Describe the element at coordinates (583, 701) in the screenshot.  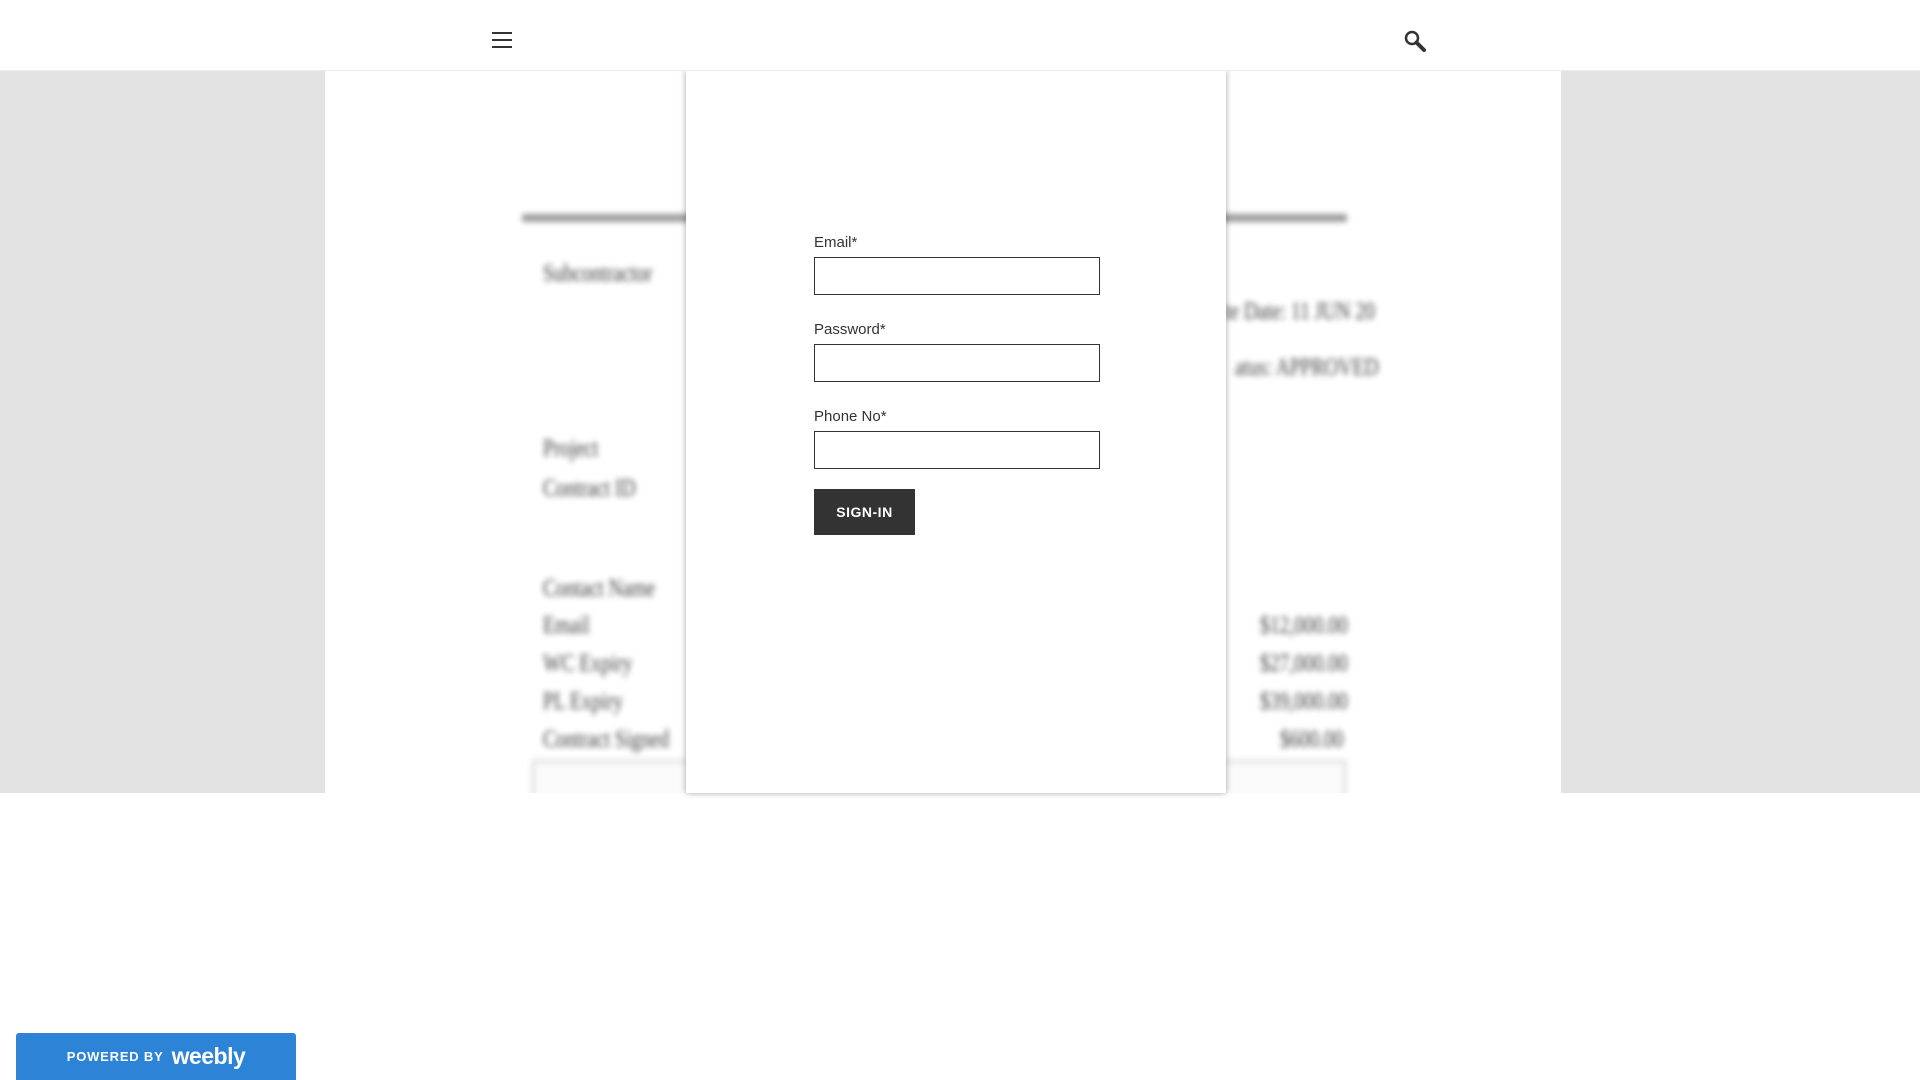
I see `doc-label: PL Expiry` at that location.